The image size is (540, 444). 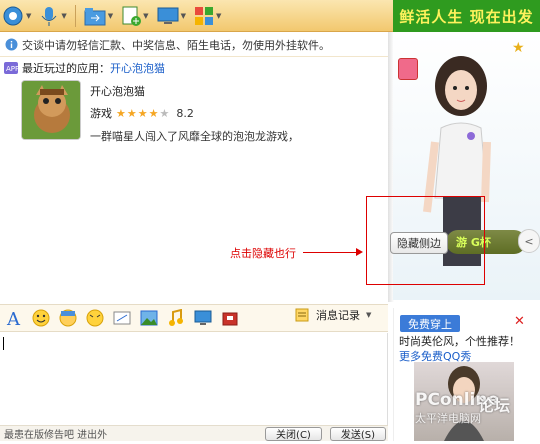 I want to click on annotation-arrow, so click(x=333, y=252).